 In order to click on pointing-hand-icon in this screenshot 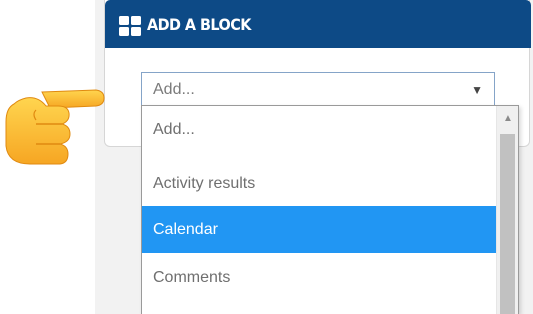, I will do `click(55, 127)`.